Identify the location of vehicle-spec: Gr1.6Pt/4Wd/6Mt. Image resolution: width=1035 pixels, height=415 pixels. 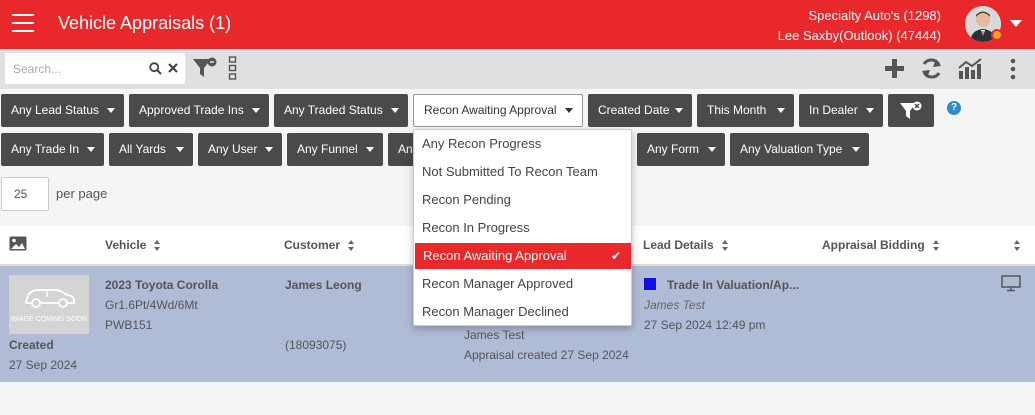
(151, 305).